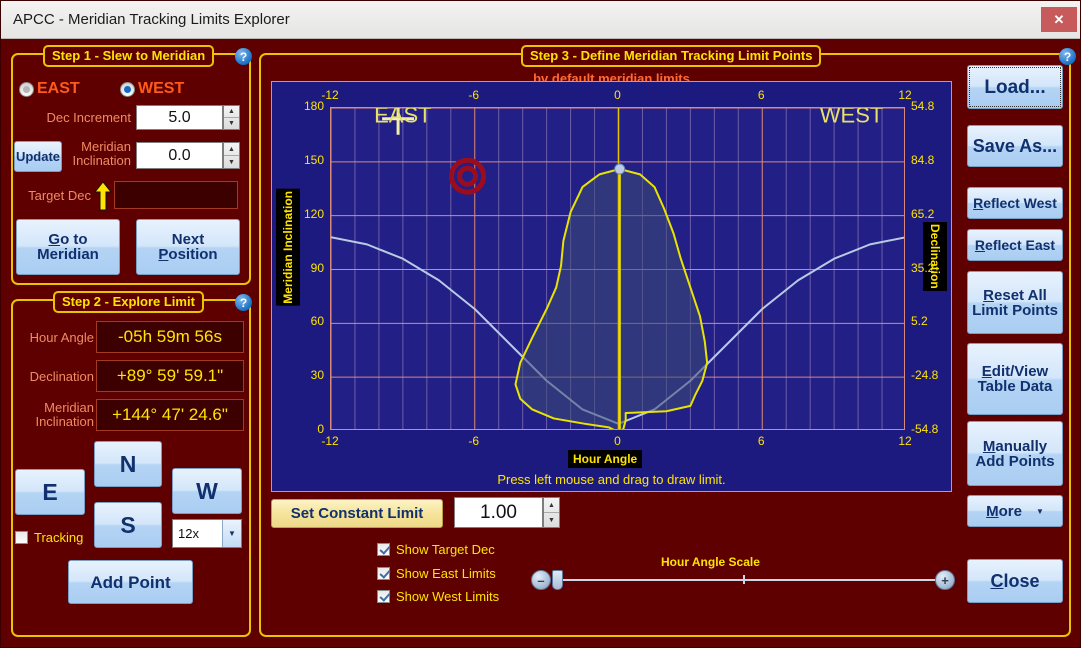  What do you see at coordinates (243, 302) in the screenshot?
I see `step2-help-icon: ?` at bounding box center [243, 302].